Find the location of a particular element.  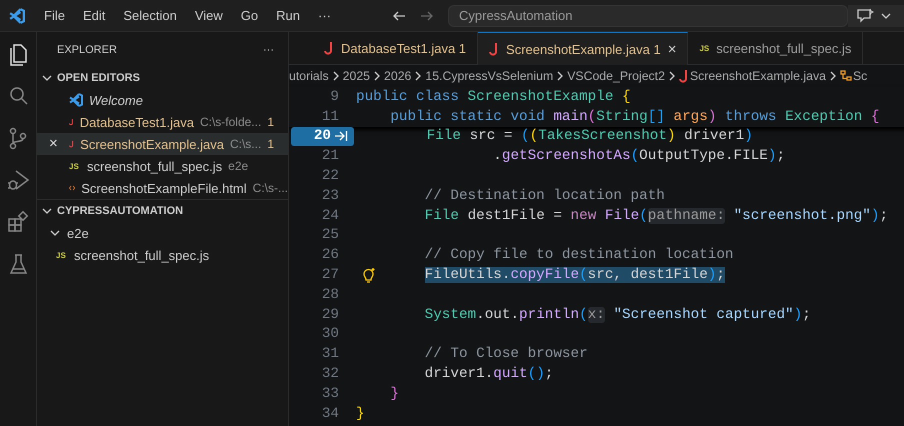

code-line: // Destination location path is located at coordinates (544, 196).